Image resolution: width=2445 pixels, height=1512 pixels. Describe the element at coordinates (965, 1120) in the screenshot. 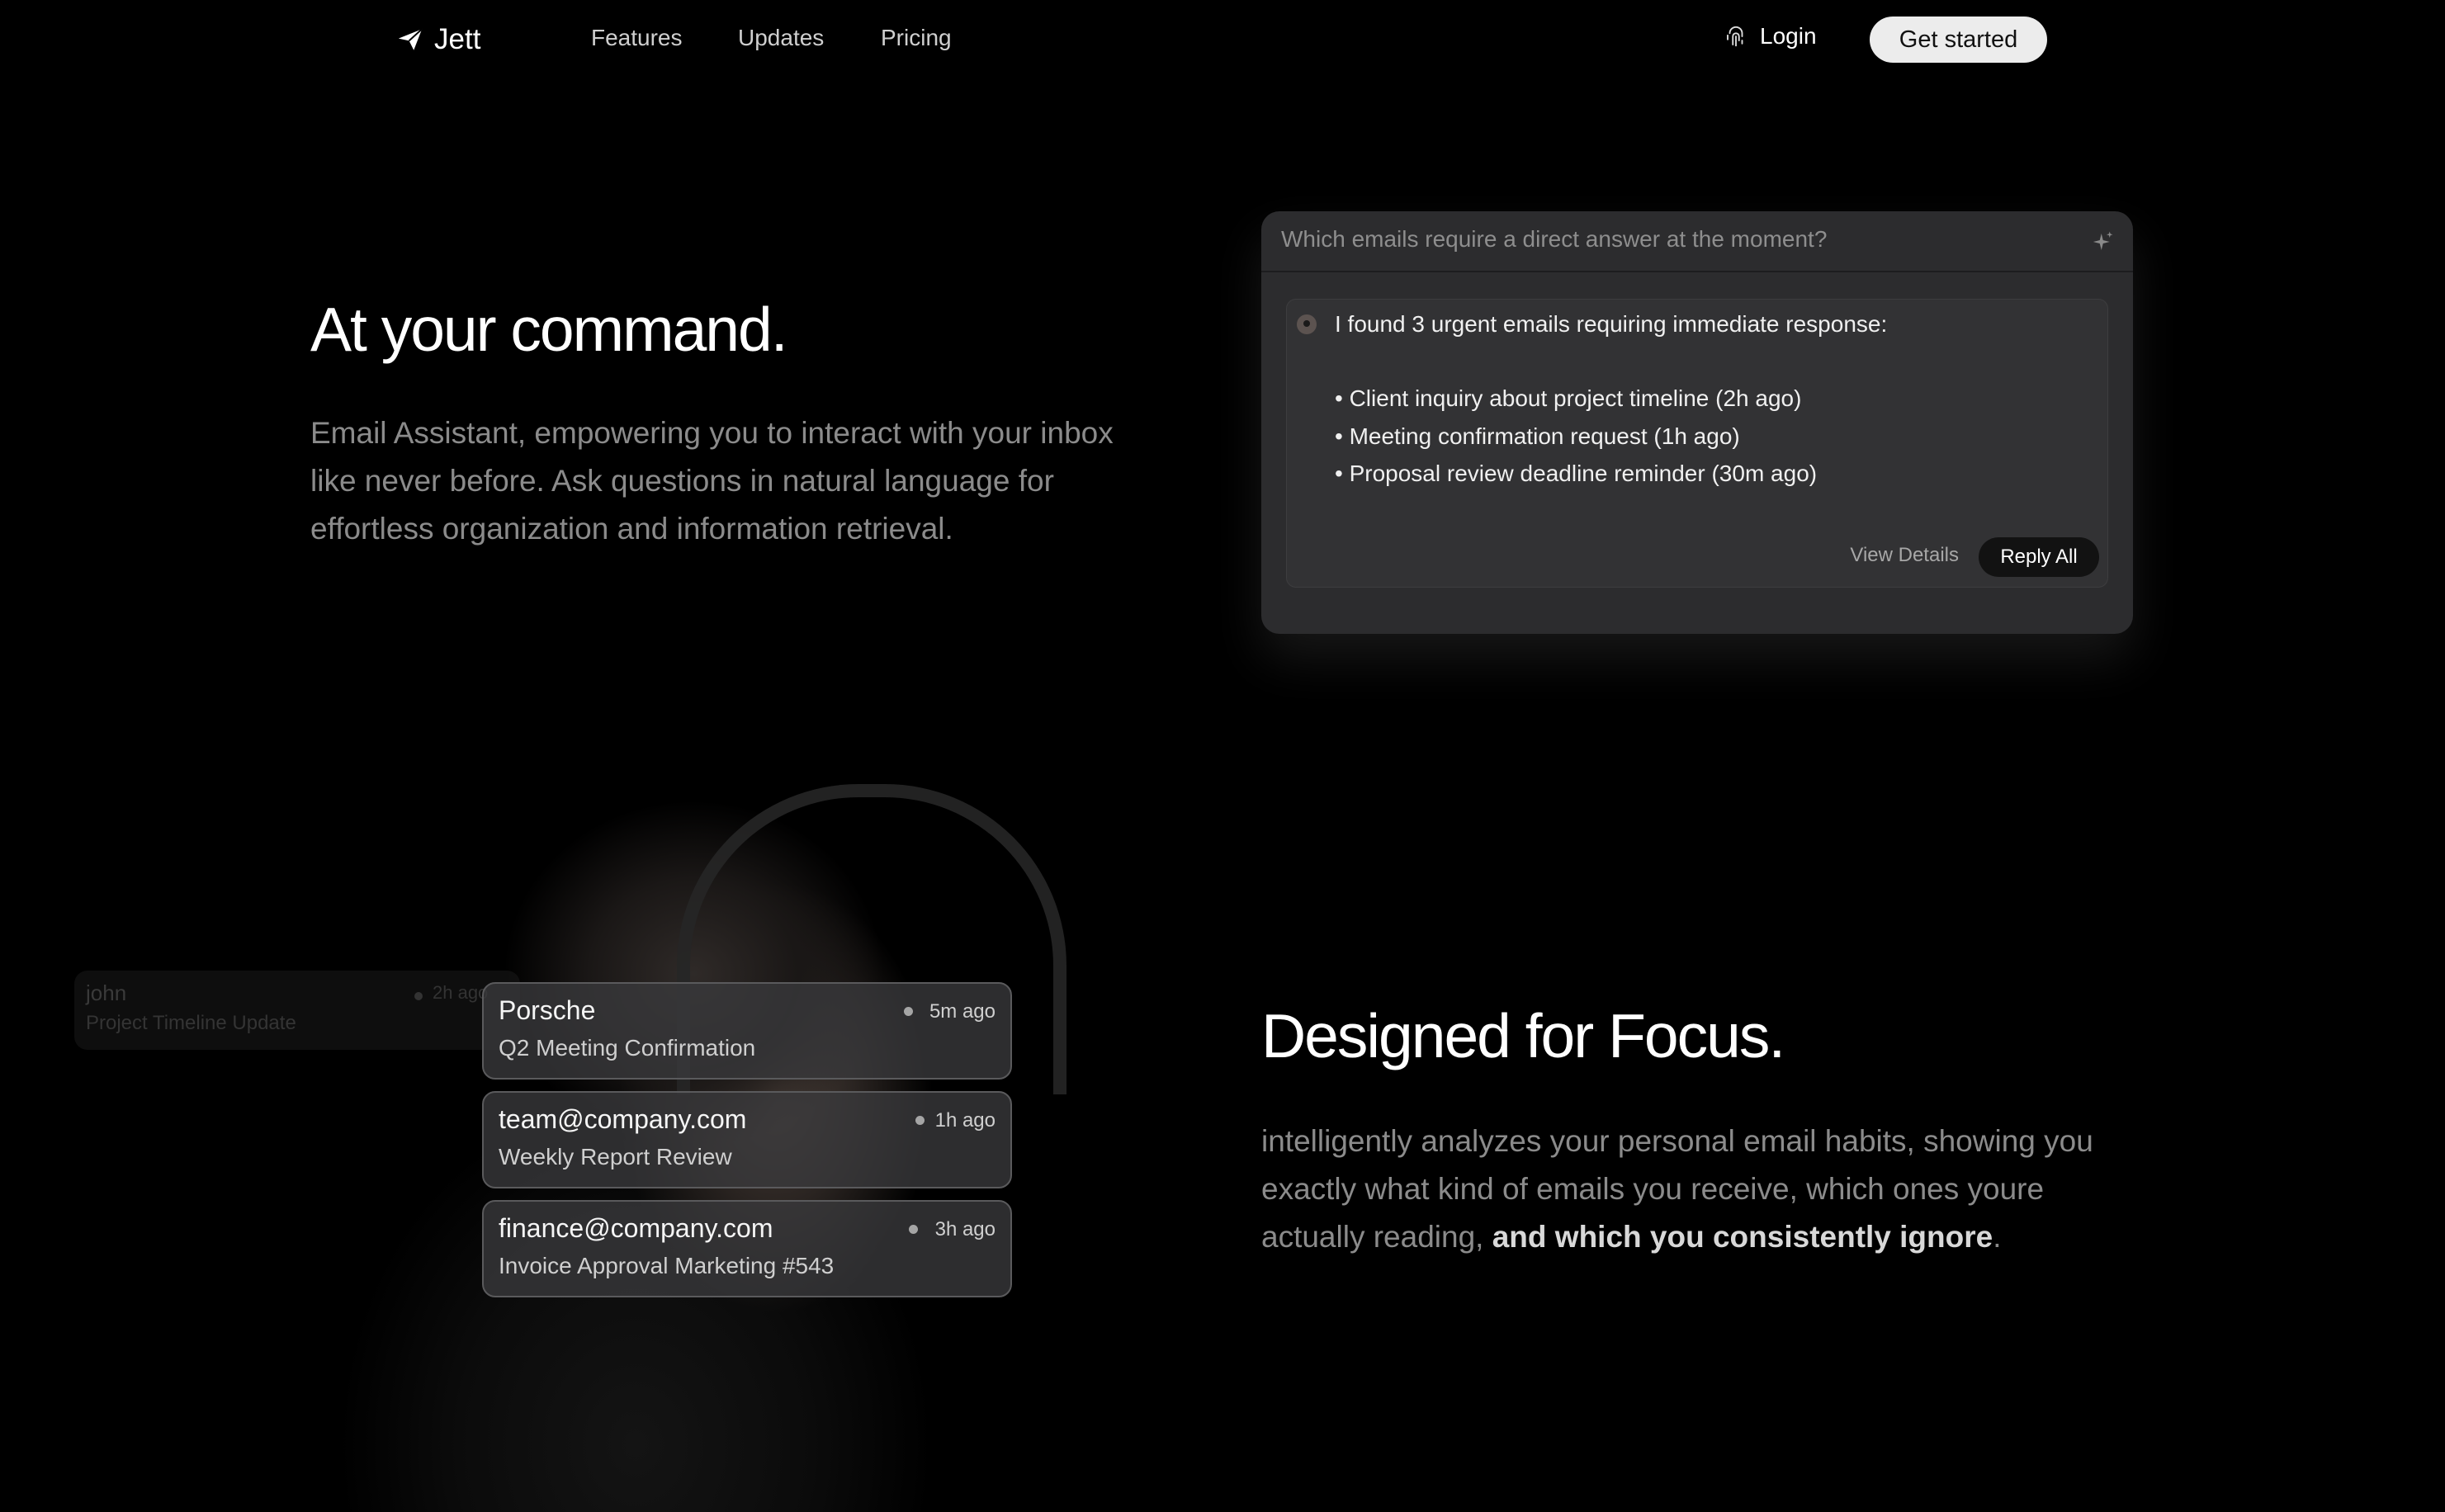

I see `email-time: 1h ago` at that location.